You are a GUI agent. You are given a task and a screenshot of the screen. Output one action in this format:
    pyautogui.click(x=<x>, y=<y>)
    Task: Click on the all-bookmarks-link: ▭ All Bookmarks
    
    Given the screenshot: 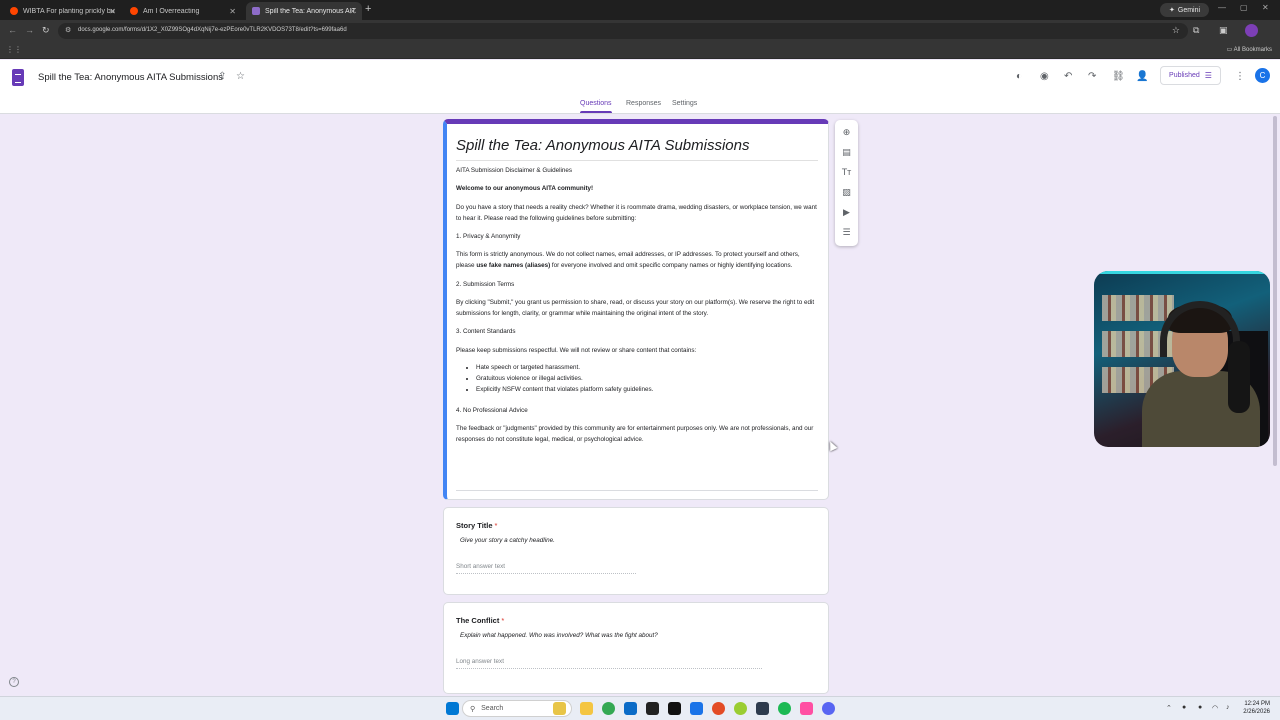 What is the action you would take?
    pyautogui.click(x=1249, y=49)
    